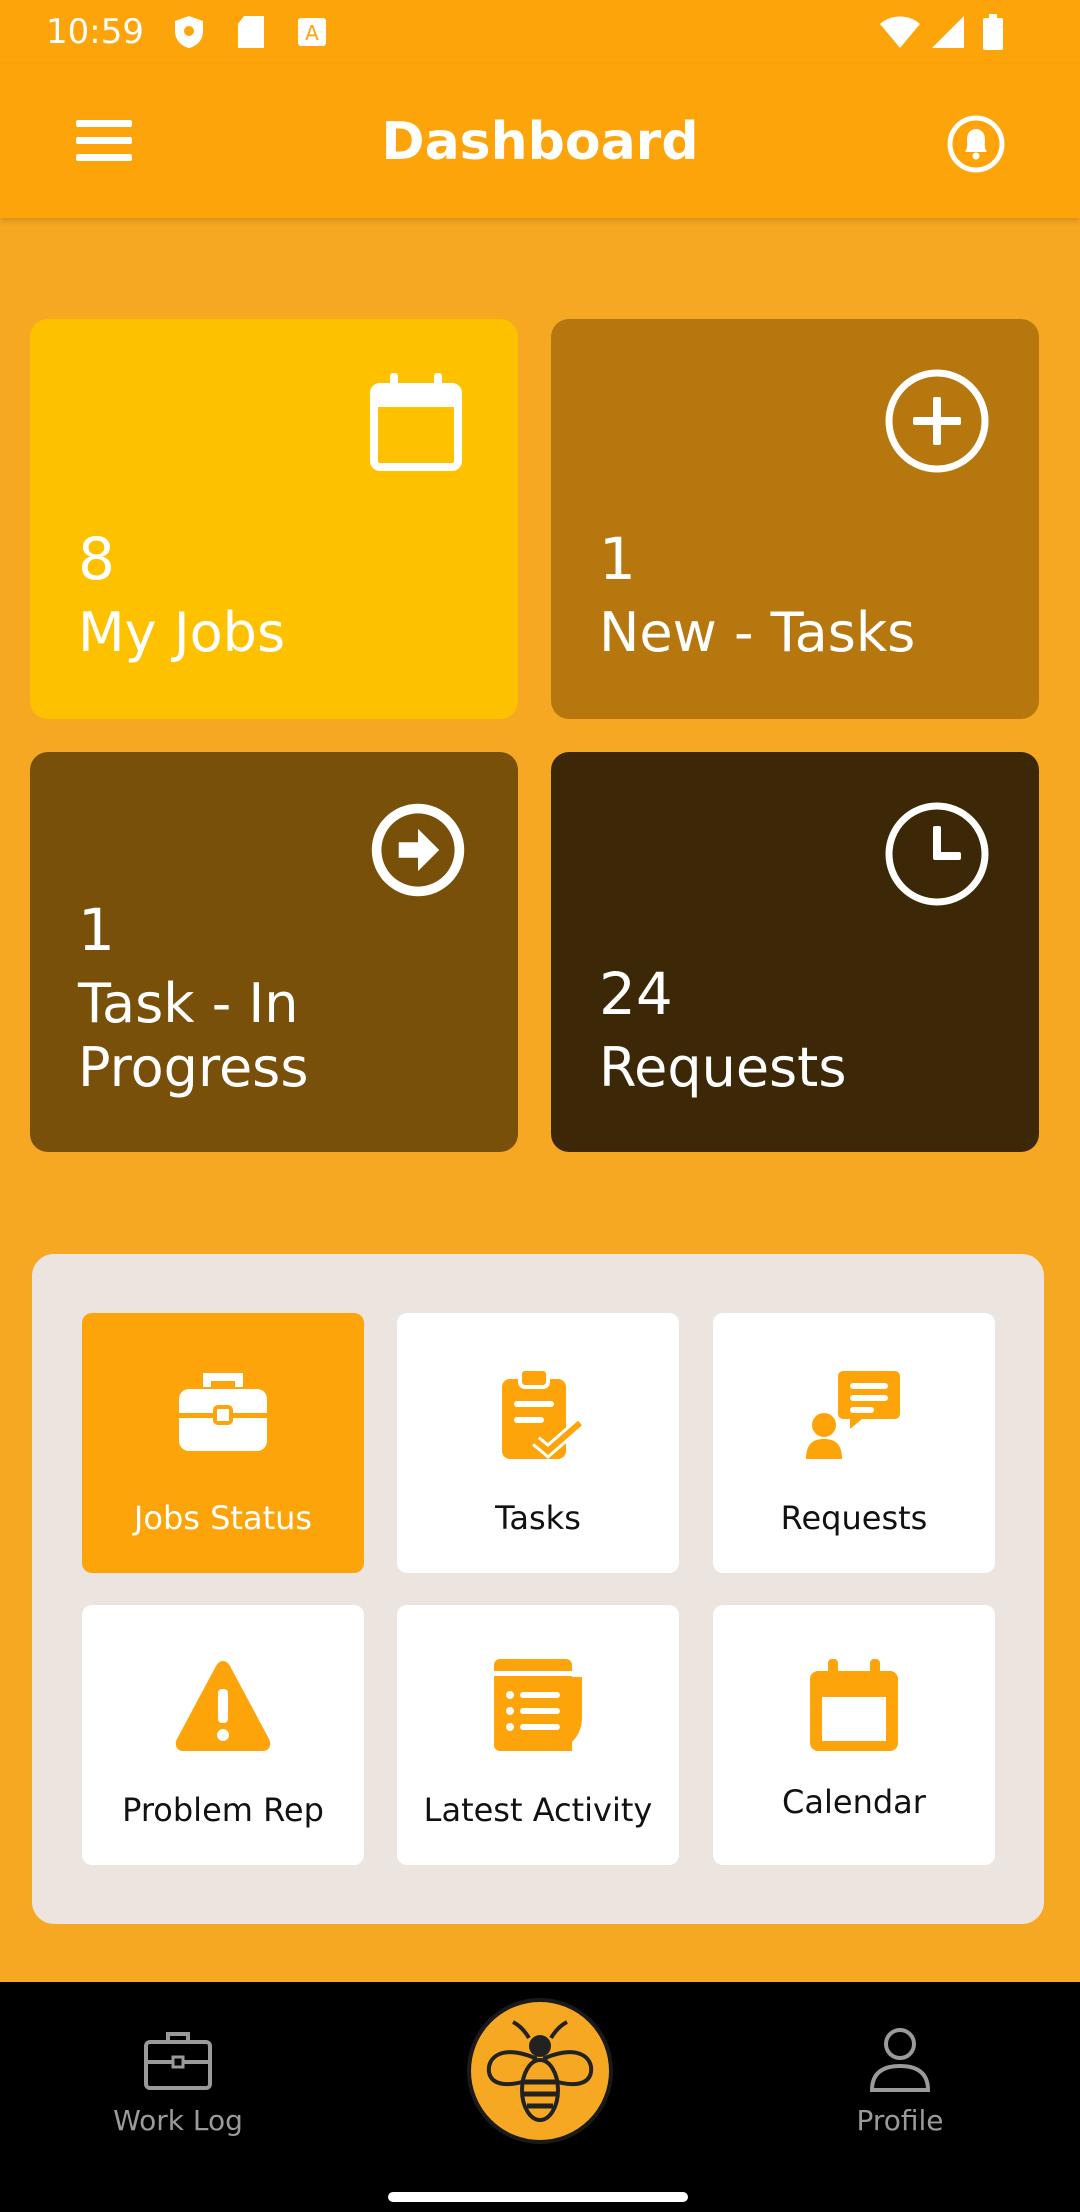 Image resolution: width=1080 pixels, height=2212 pixels. What do you see at coordinates (854, 1802) in the screenshot?
I see `calendar-label: Calendar` at bounding box center [854, 1802].